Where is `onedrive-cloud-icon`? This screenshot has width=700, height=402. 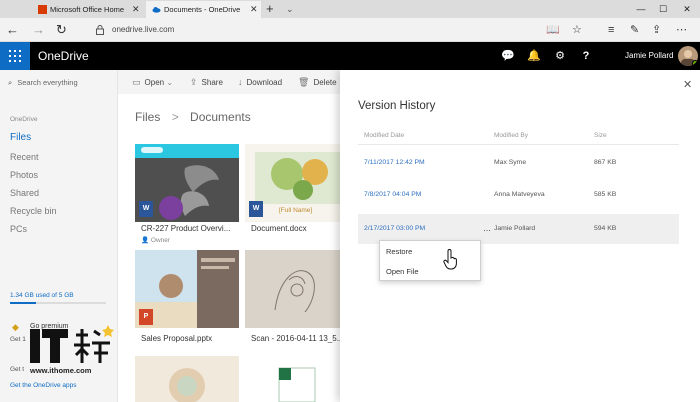 onedrive-cloud-icon is located at coordinates (156, 9).